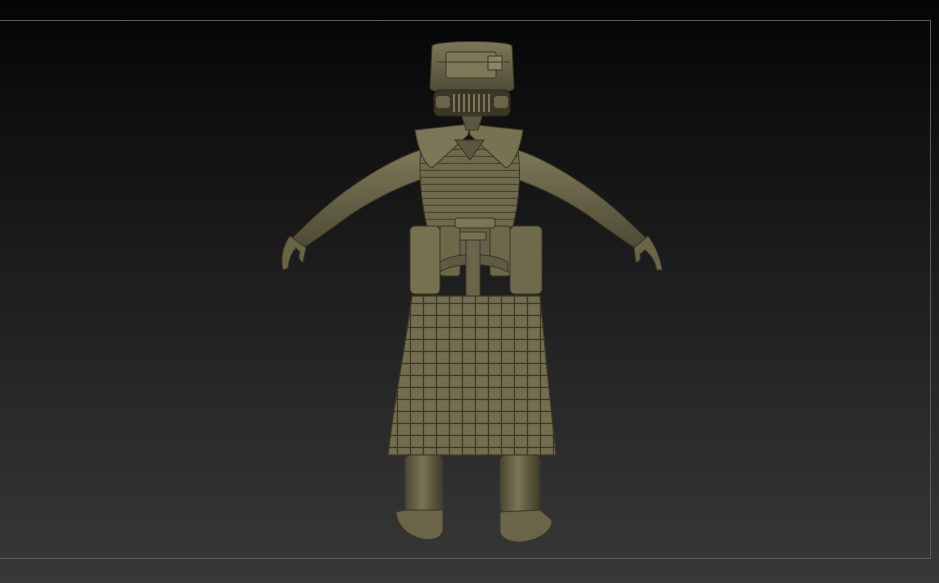  Describe the element at coordinates (469, 177) in the screenshot. I see `torso` at that location.